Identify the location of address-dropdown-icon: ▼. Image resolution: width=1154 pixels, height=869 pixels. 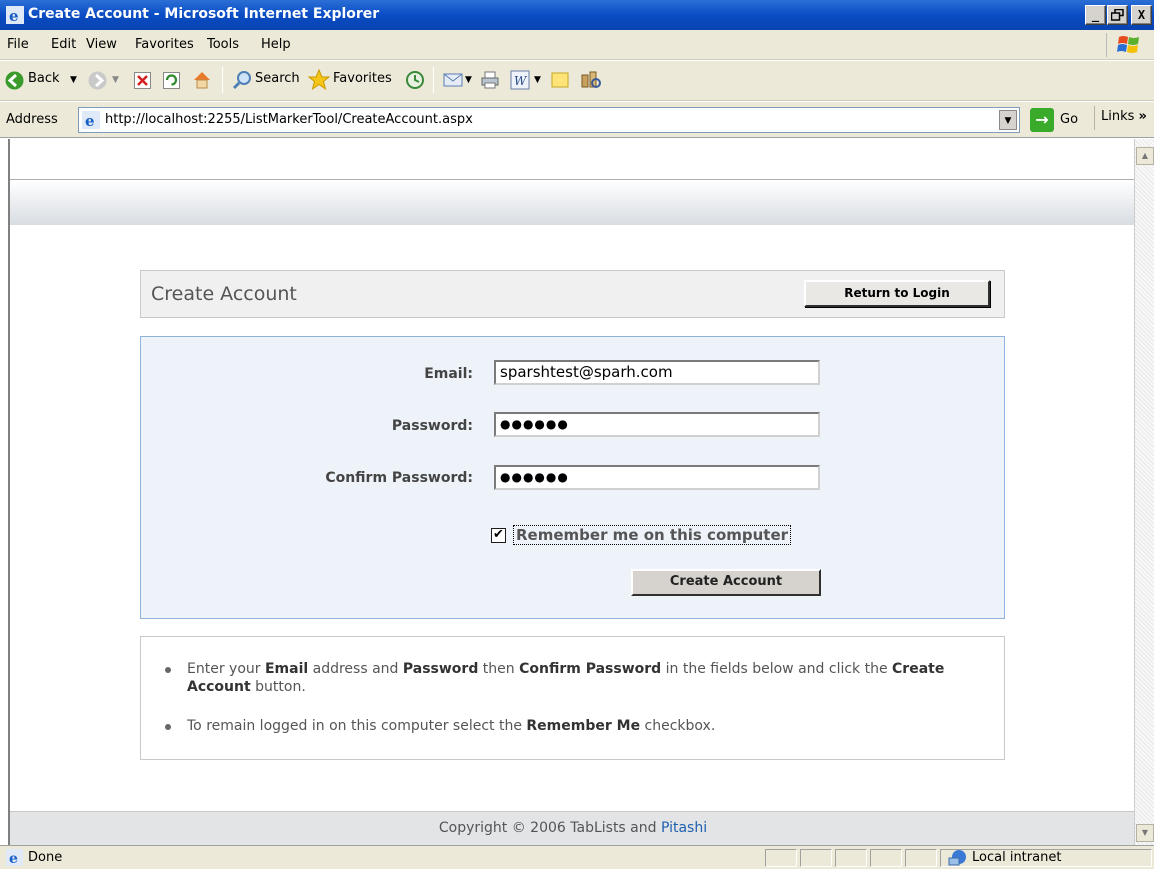
(1008, 120).